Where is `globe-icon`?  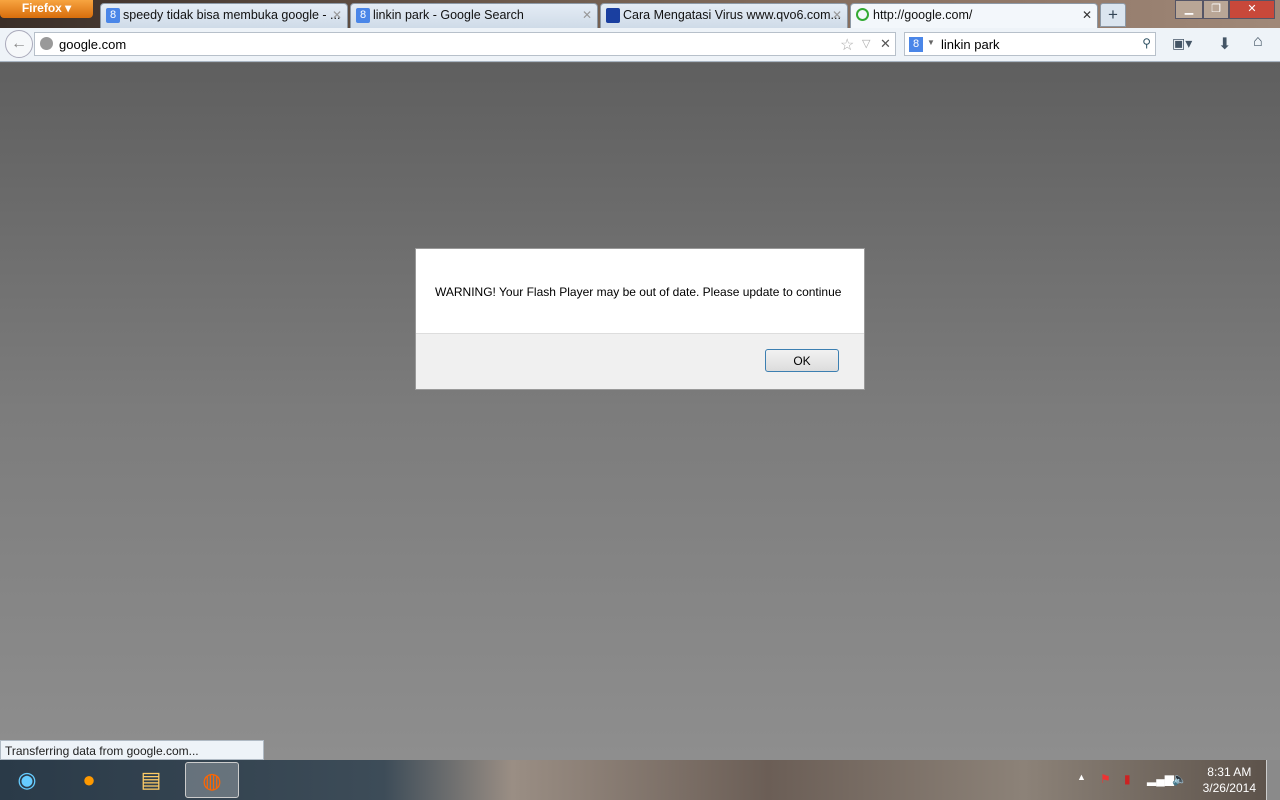
globe-icon is located at coordinates (46, 43).